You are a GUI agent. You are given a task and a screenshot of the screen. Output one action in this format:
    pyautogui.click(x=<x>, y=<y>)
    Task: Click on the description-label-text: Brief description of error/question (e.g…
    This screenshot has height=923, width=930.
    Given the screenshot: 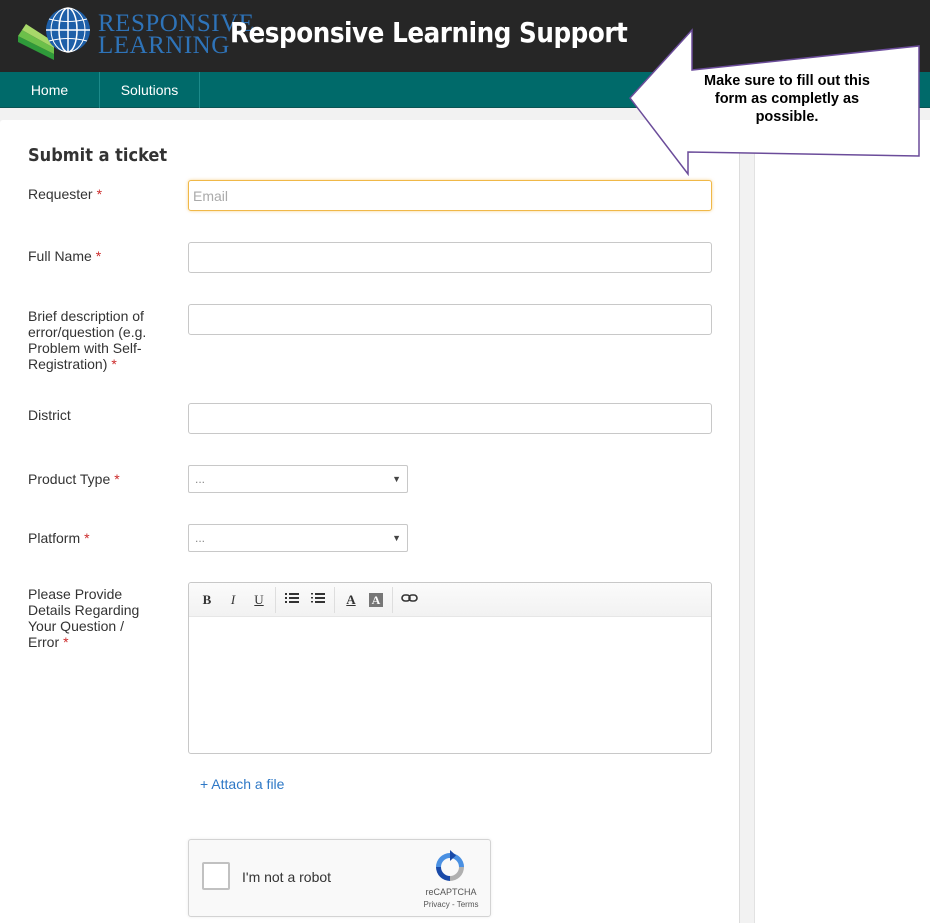 What is the action you would take?
    pyautogui.click(x=87, y=340)
    